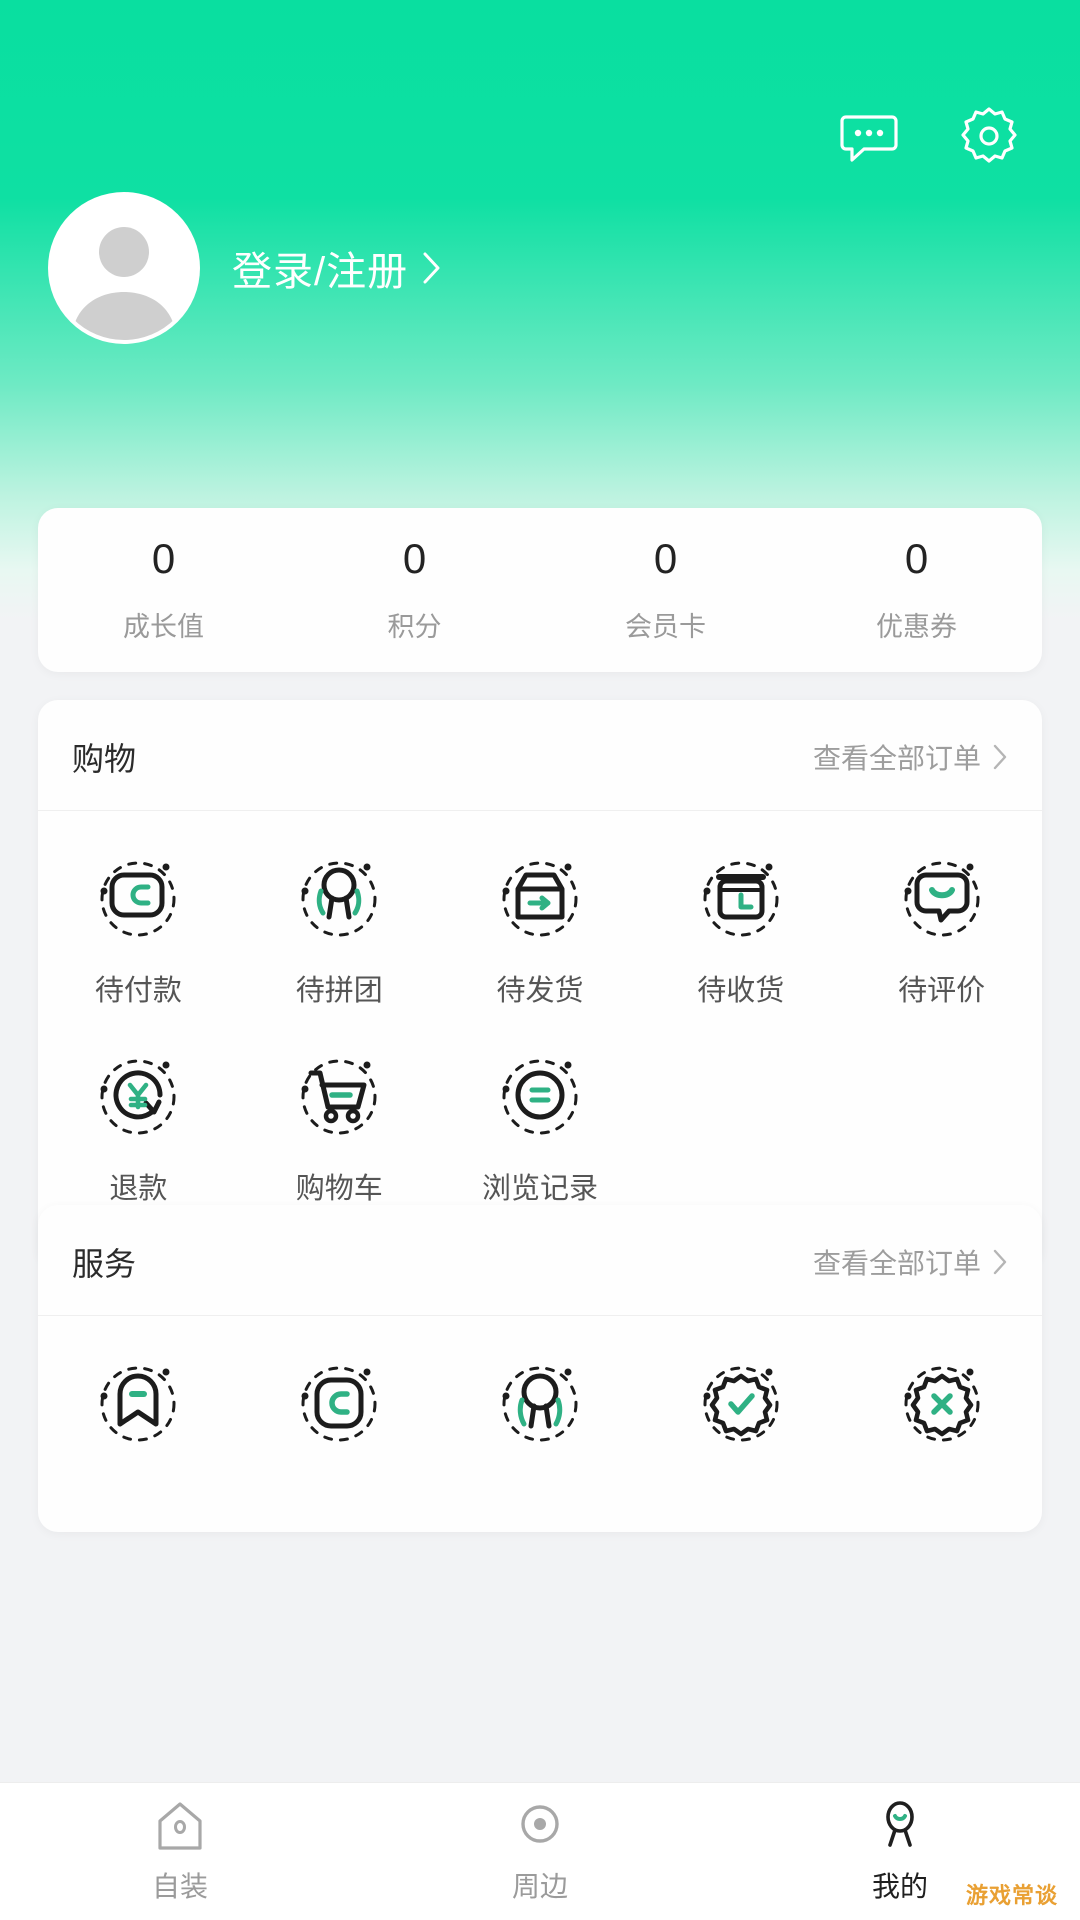  I want to click on shopping-item-history: 浏览记录, so click(540, 1125).